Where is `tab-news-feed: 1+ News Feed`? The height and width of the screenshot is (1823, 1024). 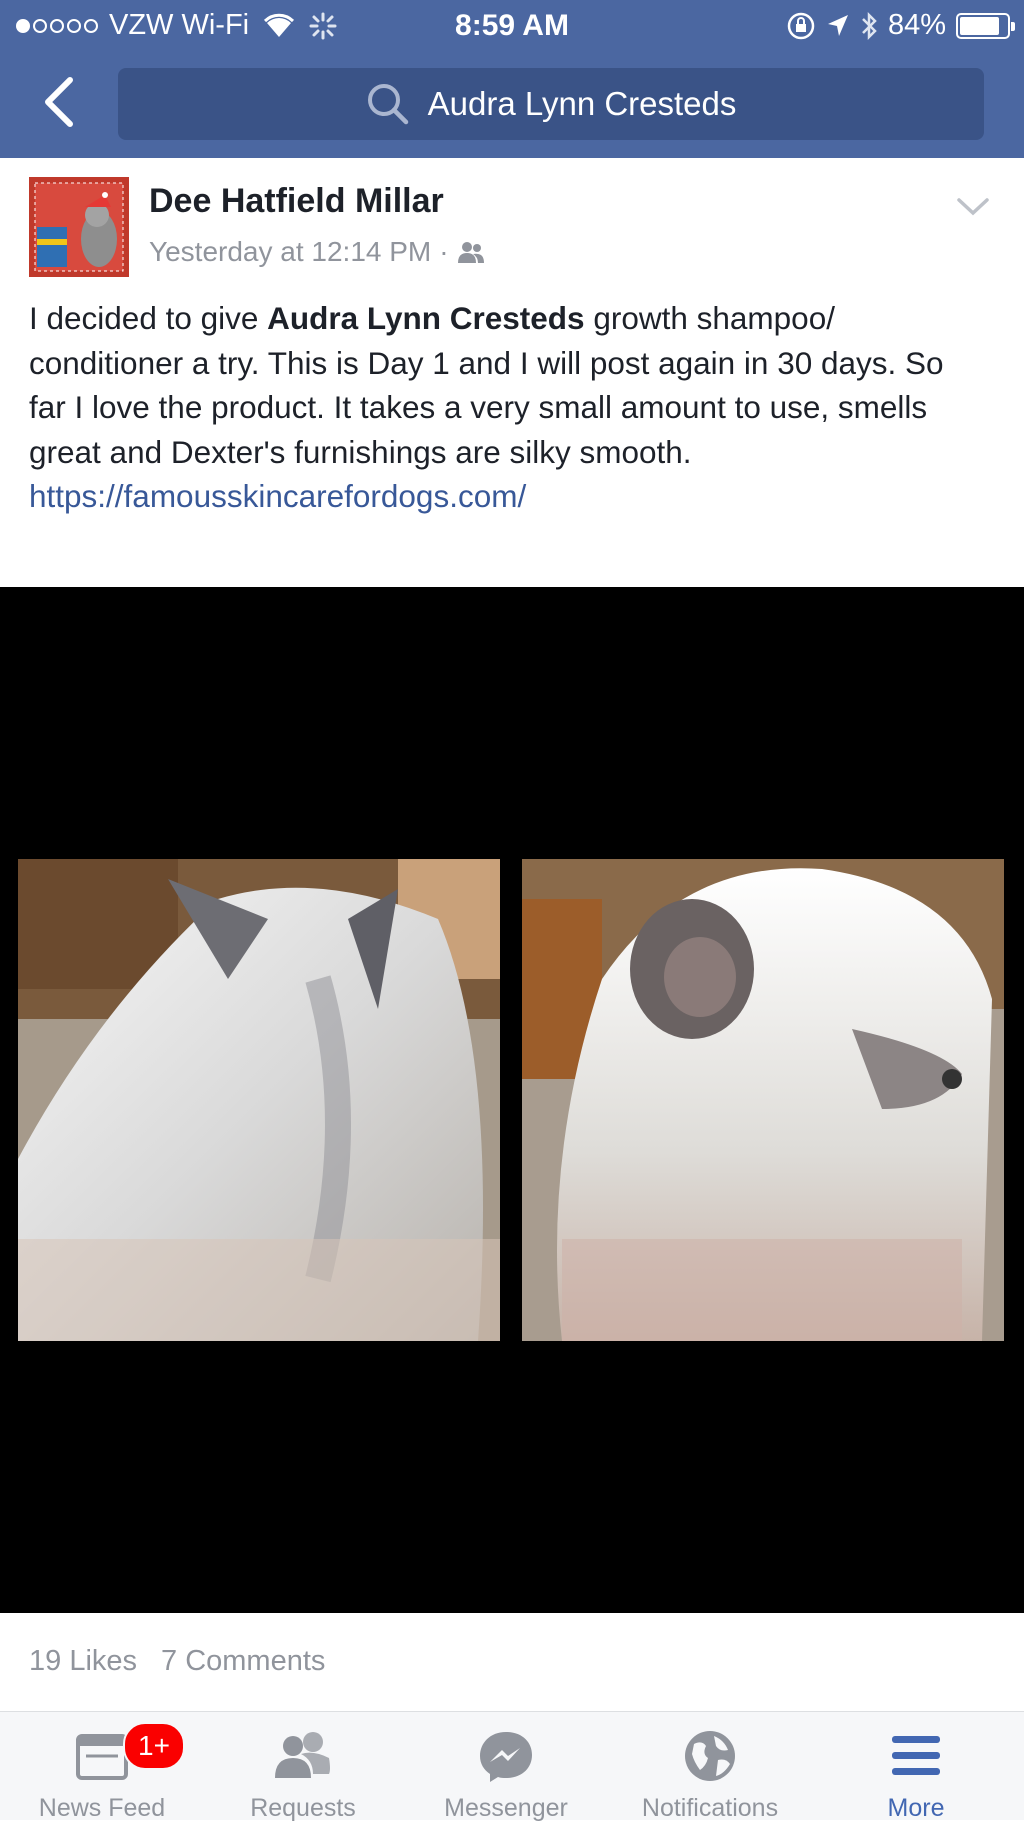
tab-news-feed: 1+ News Feed is located at coordinates (102, 1767).